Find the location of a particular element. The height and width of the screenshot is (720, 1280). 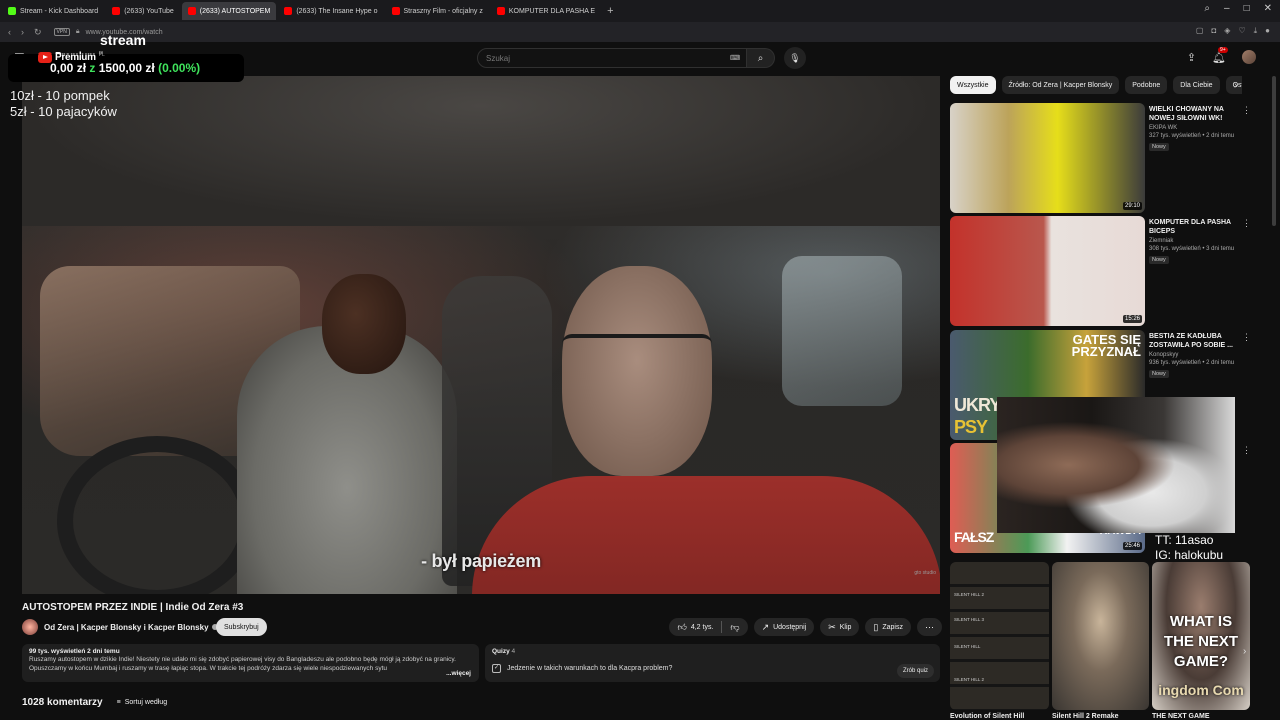

bookmark-icon: ♡ is located at coordinates (1241, 31).